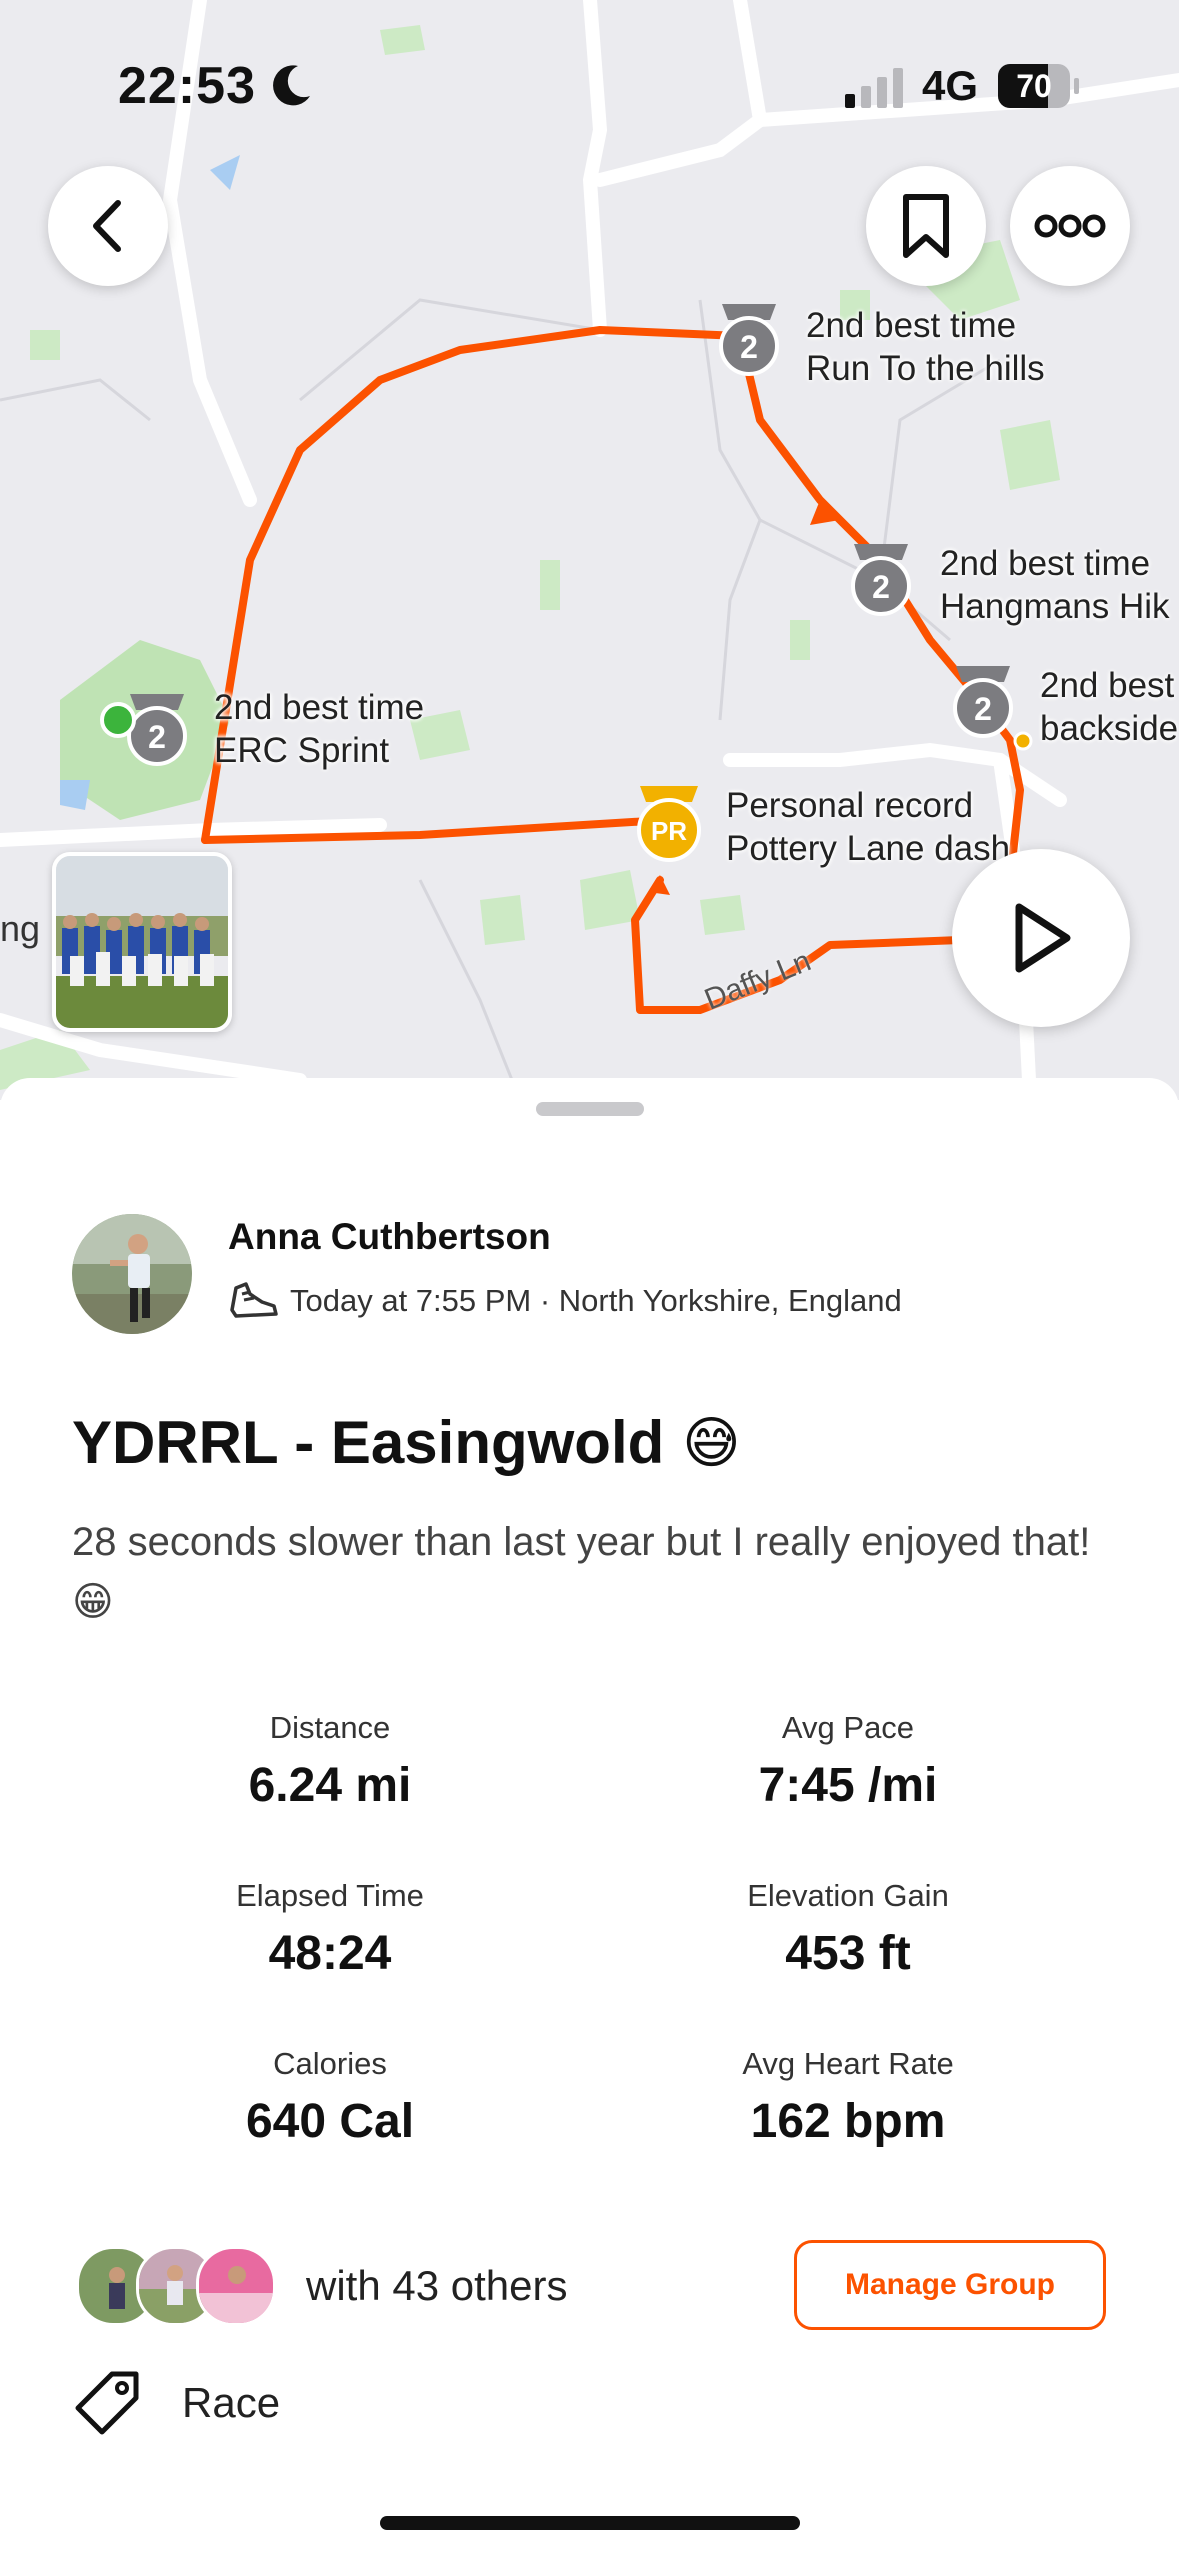 Image resolution: width=1179 pixels, height=2556 pixels. I want to click on network-type: 4G, so click(950, 85).